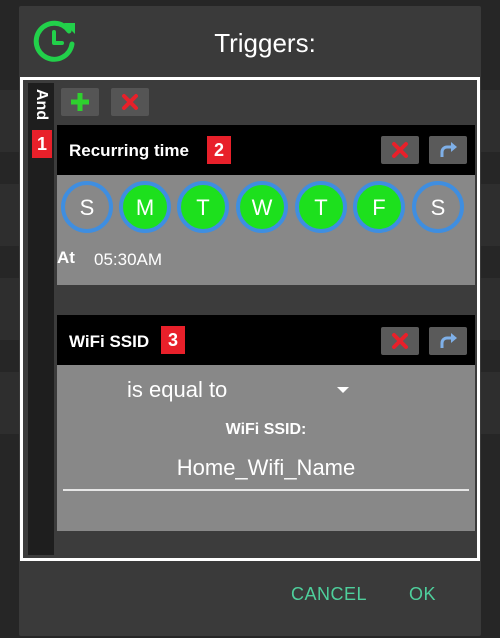 The image size is (500, 638). I want to click on delete-group-button, so click(130, 102).